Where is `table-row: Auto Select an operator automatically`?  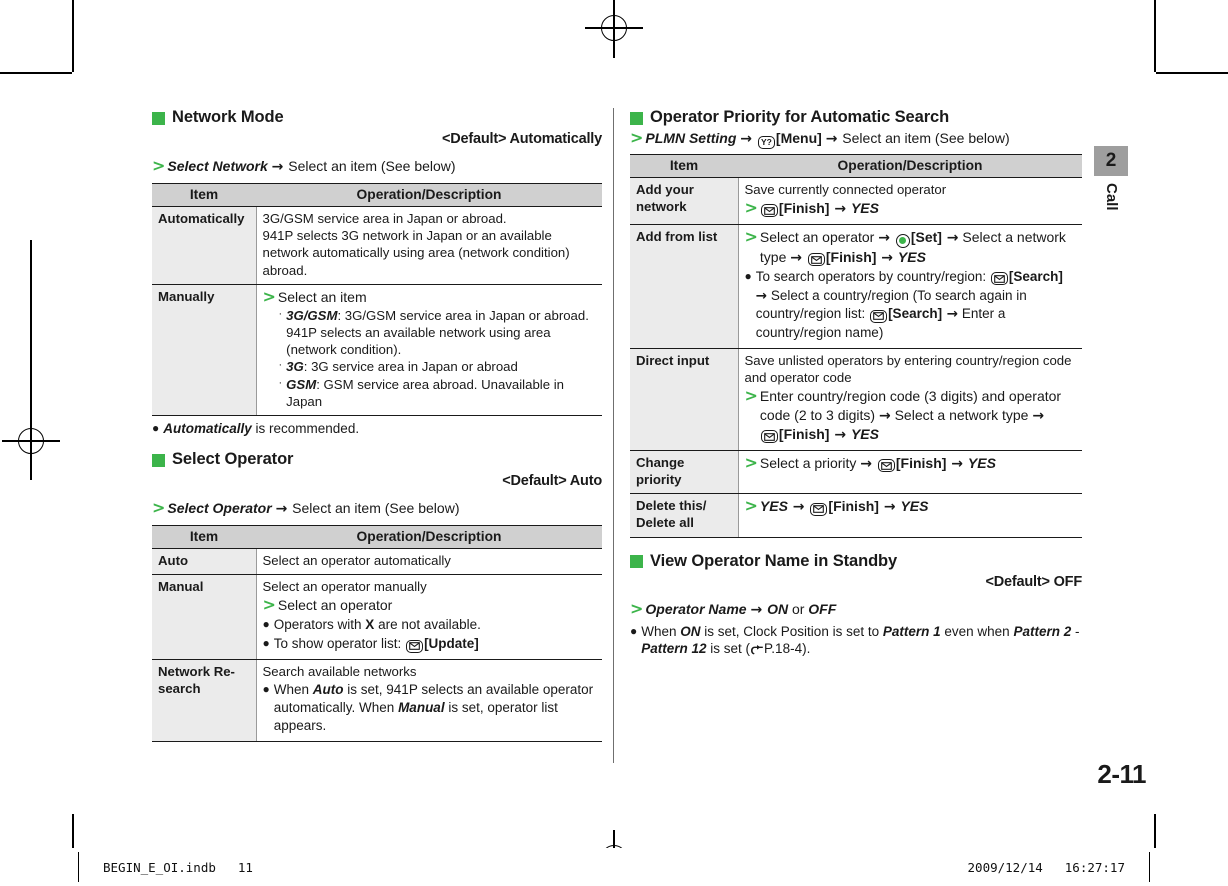 table-row: Auto Select an operator automatically is located at coordinates (377, 562).